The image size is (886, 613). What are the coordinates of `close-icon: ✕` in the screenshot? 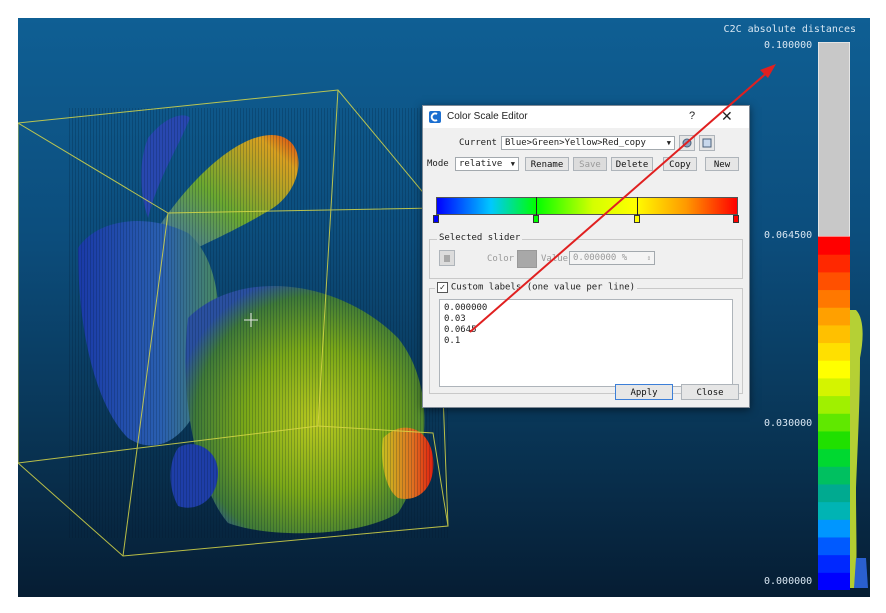 It's located at (727, 116).